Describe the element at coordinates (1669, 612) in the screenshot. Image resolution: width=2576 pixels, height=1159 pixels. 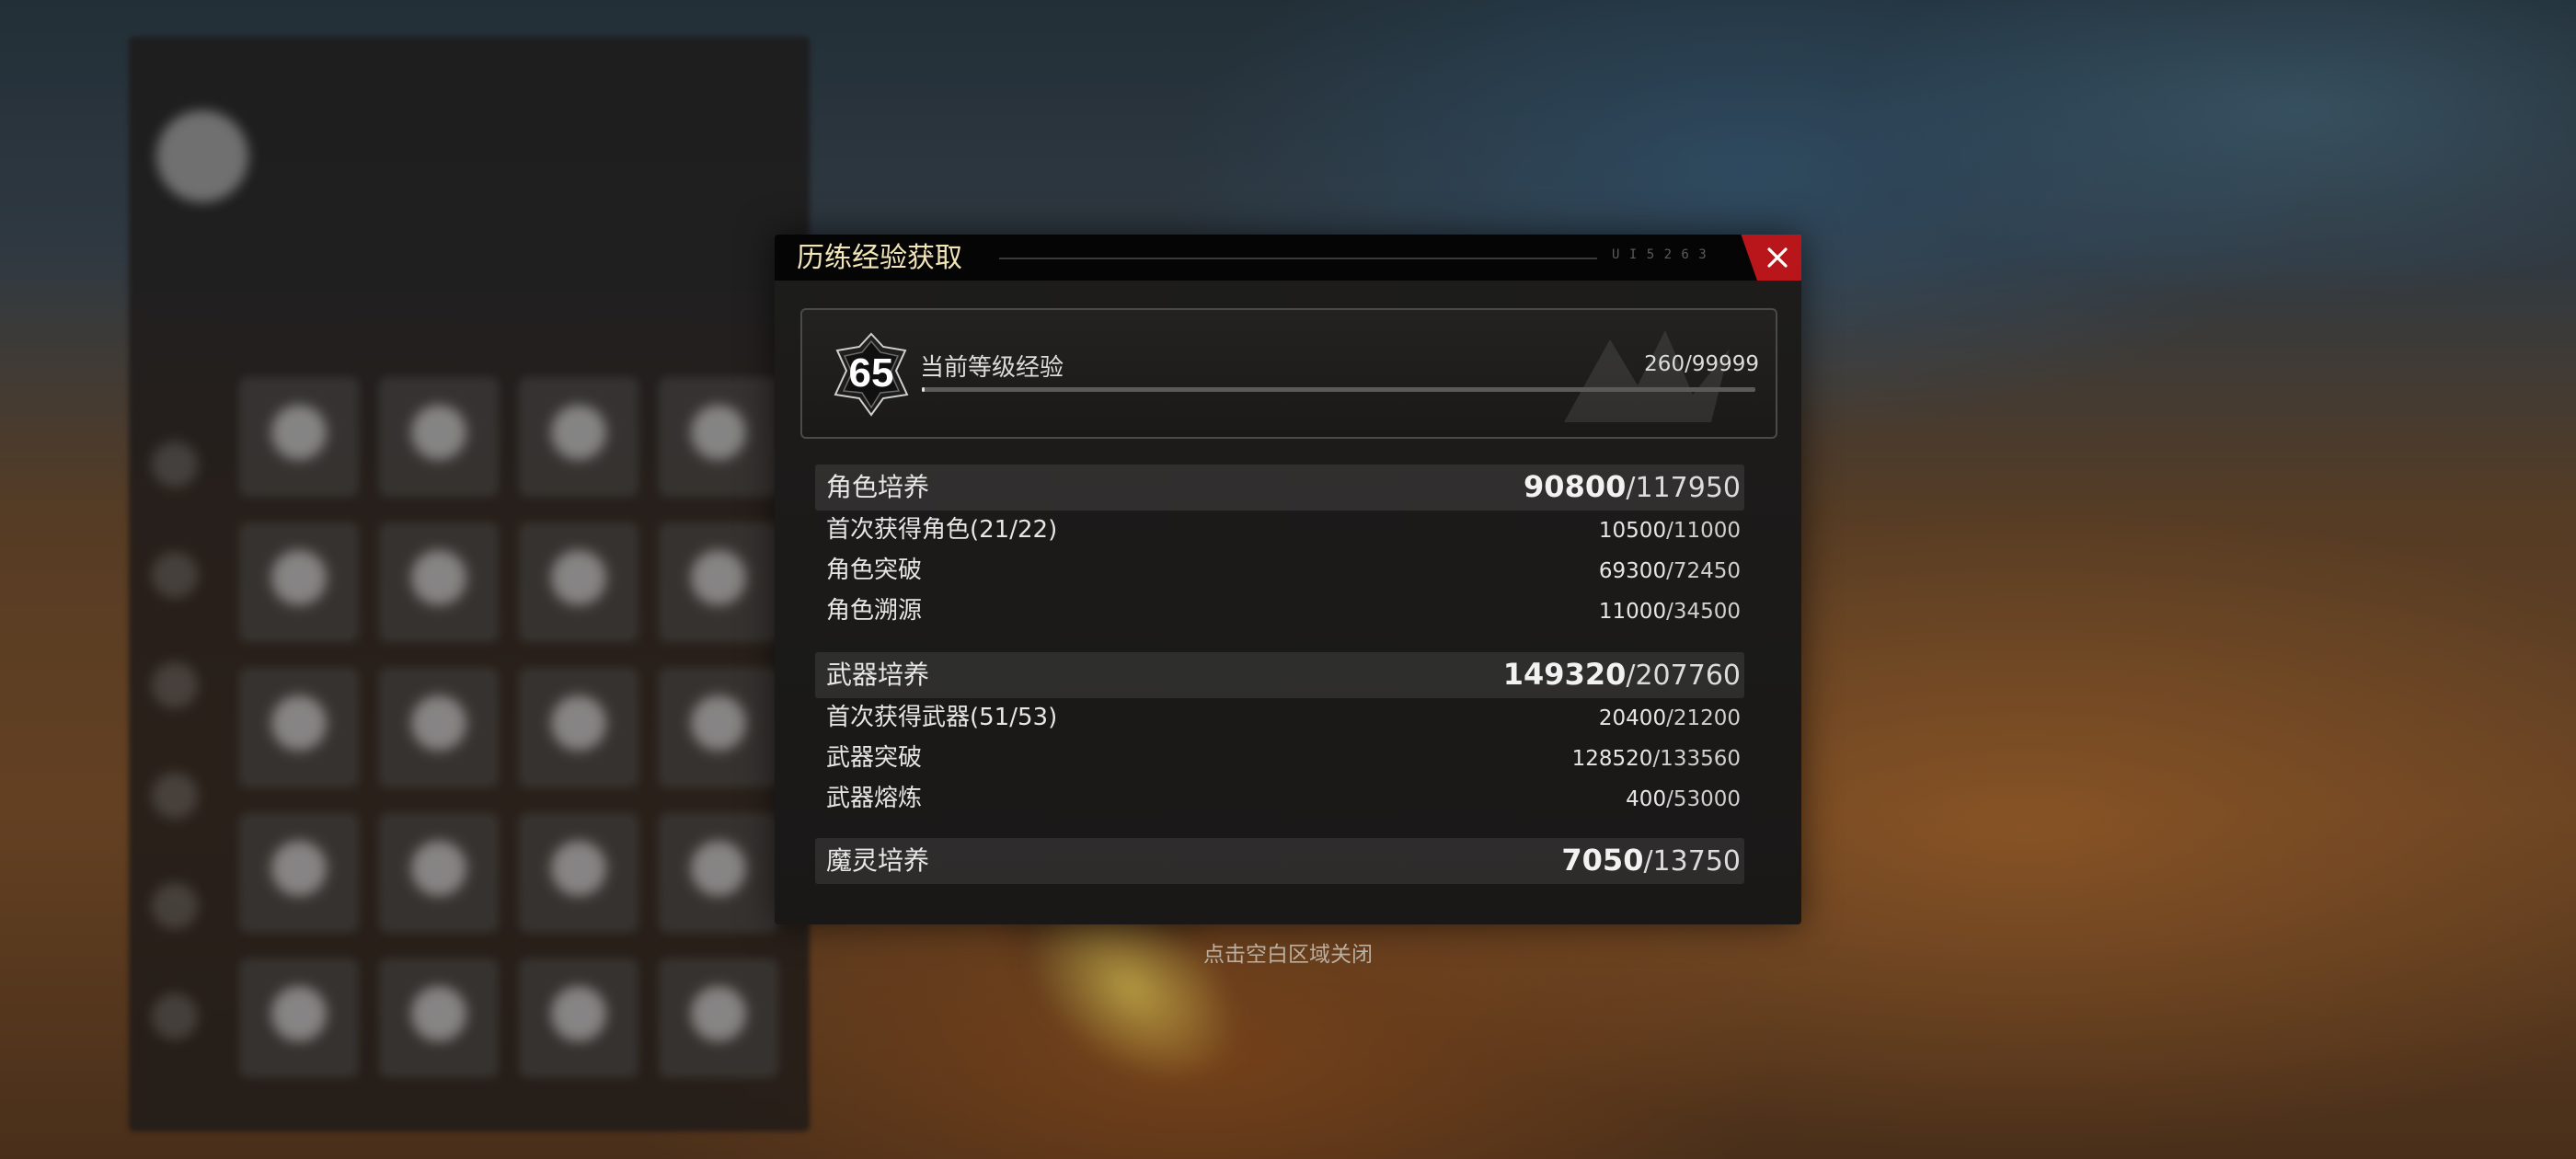
I see `row-value: 11000/34500` at that location.